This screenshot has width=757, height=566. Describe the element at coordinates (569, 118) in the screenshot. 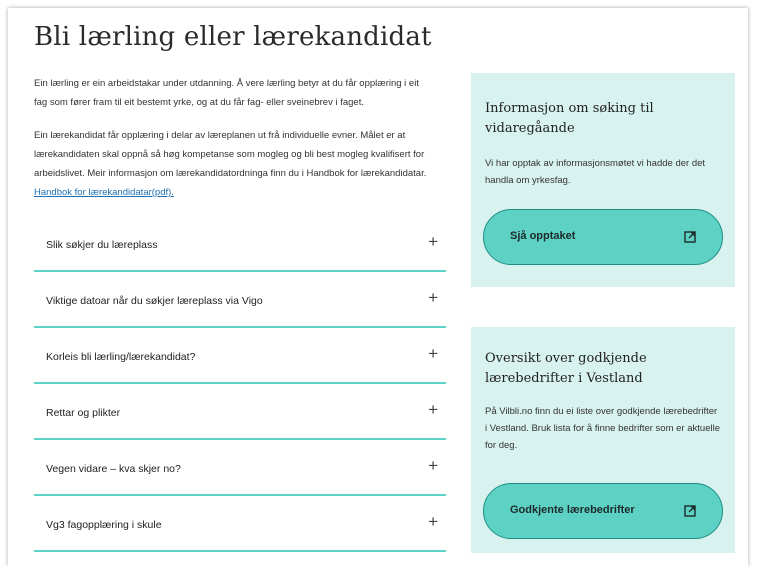

I see `card-title: Informasjon om søking til vidaregåande` at that location.